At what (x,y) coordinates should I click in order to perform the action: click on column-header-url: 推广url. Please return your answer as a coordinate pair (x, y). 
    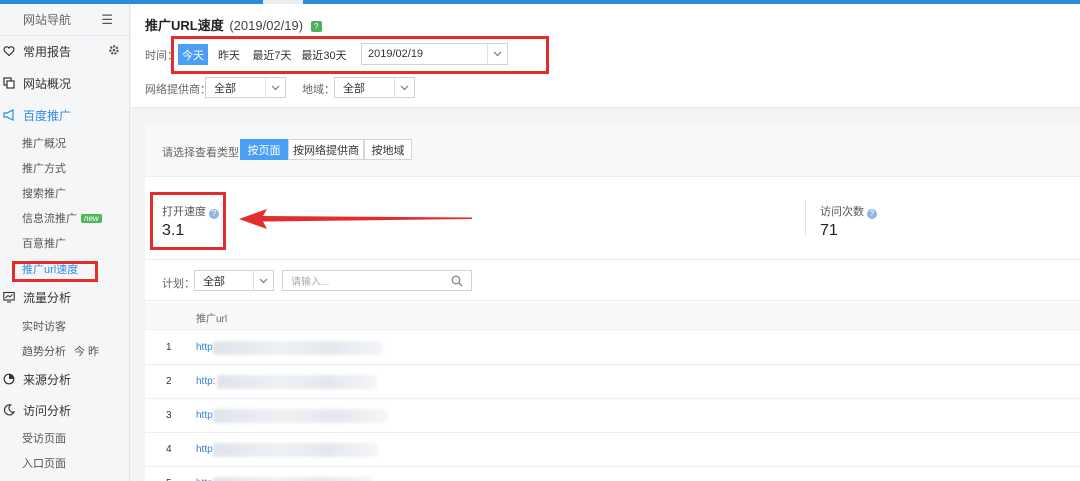
    Looking at the image, I should click on (212, 319).